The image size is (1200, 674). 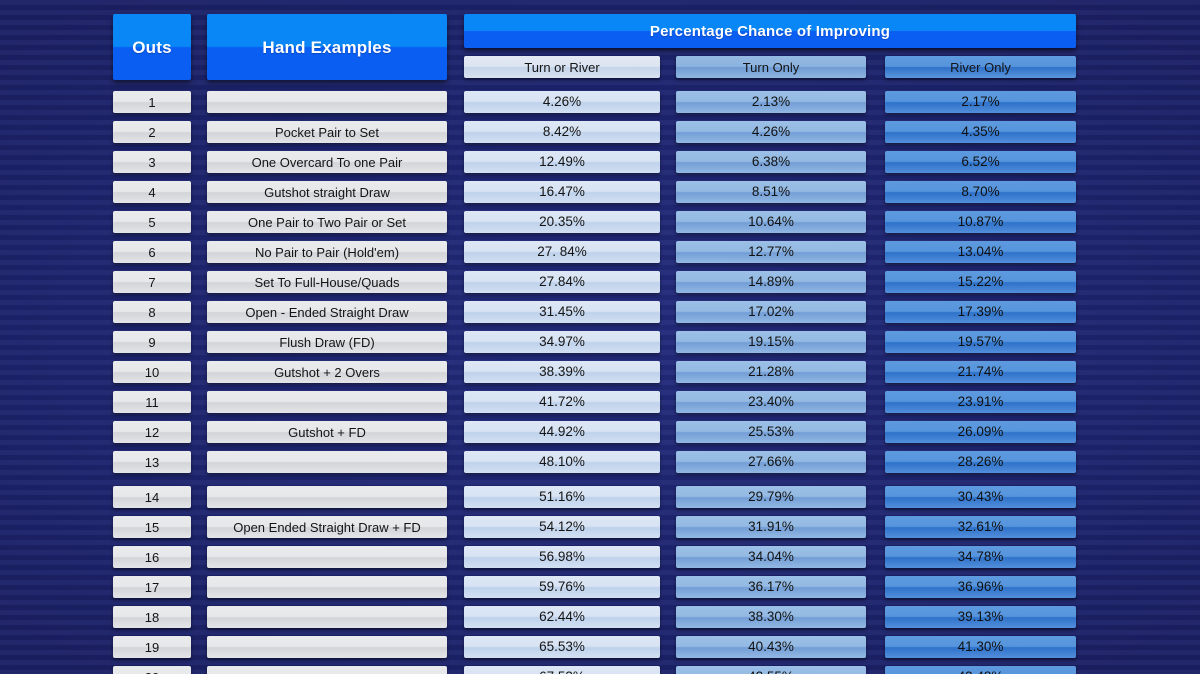 I want to click on cell-turn-only-value: 40.43%, so click(x=771, y=647).